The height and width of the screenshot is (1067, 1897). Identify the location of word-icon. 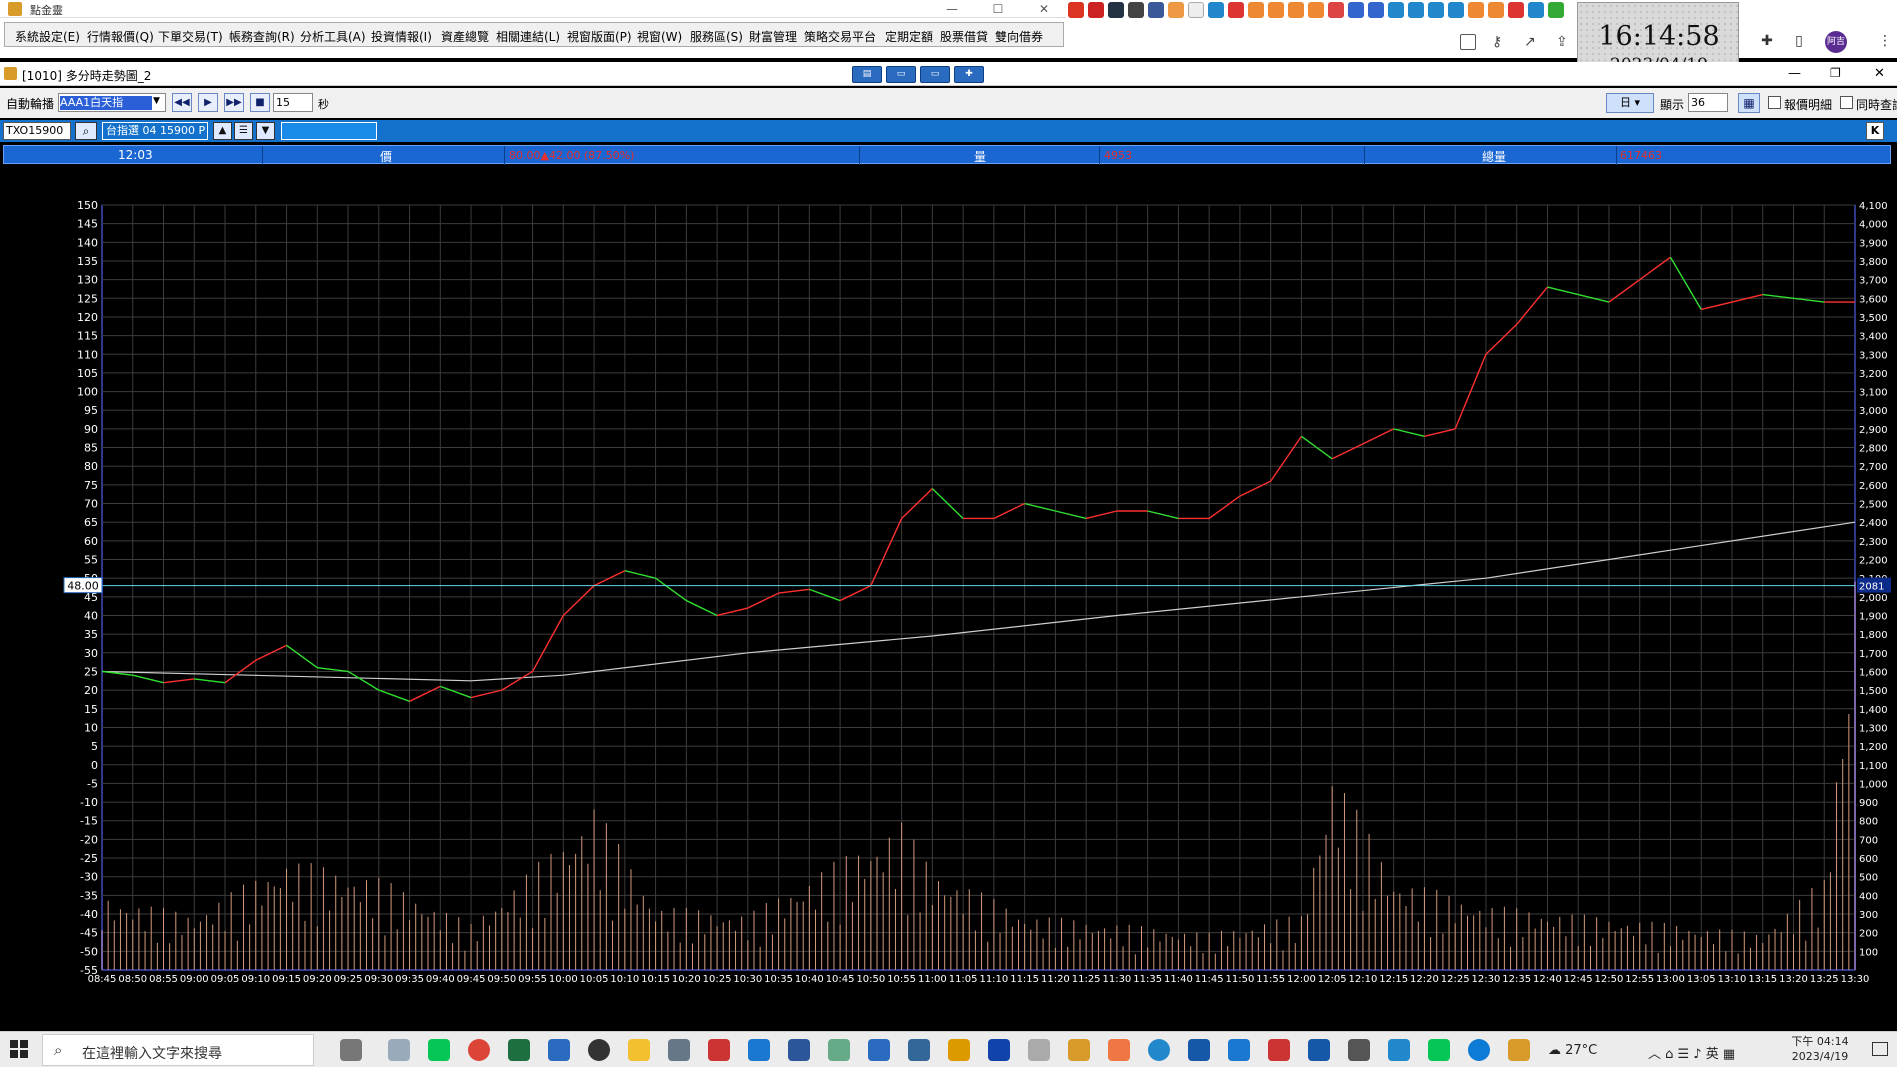
(799, 1050).